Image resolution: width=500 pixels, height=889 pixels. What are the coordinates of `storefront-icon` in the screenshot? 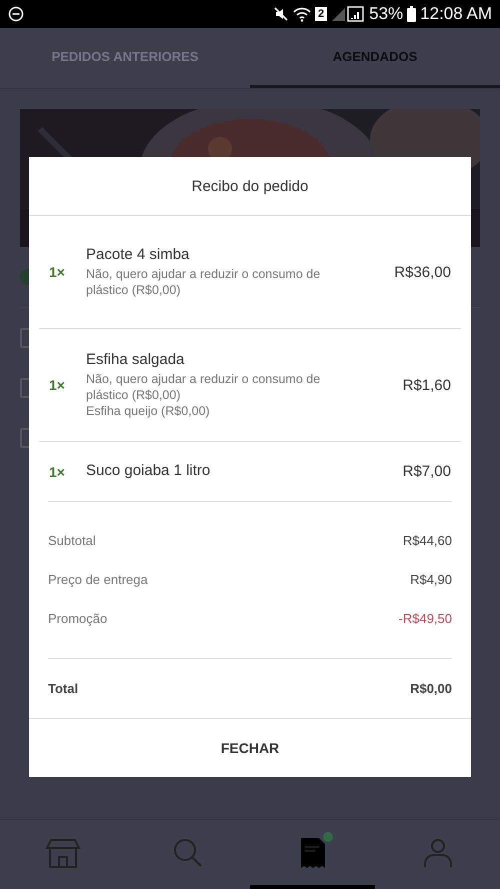 It's located at (62, 853).